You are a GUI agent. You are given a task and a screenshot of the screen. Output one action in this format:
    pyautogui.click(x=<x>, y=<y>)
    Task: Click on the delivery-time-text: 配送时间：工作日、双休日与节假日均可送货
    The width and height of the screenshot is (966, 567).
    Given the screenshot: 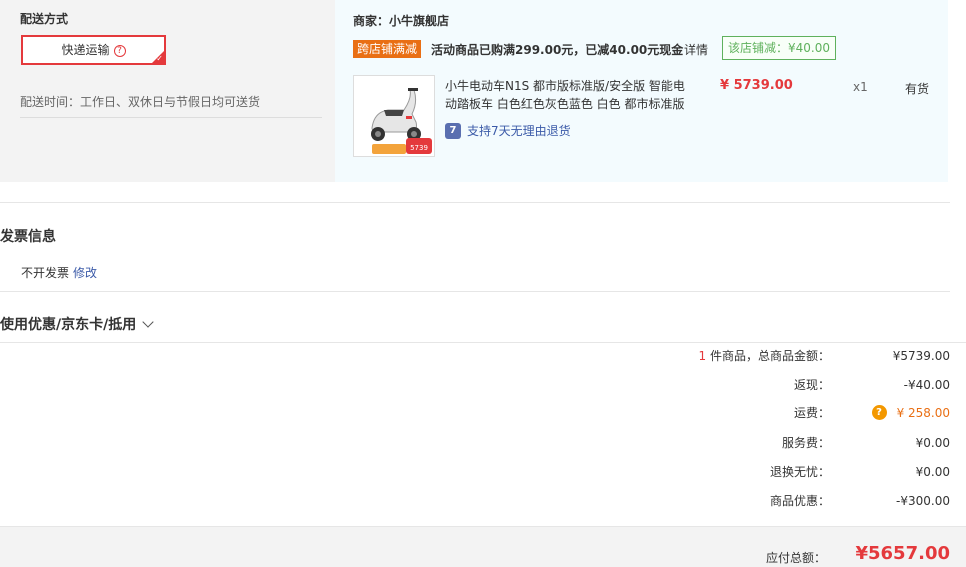 What is the action you would take?
    pyautogui.click(x=140, y=102)
    